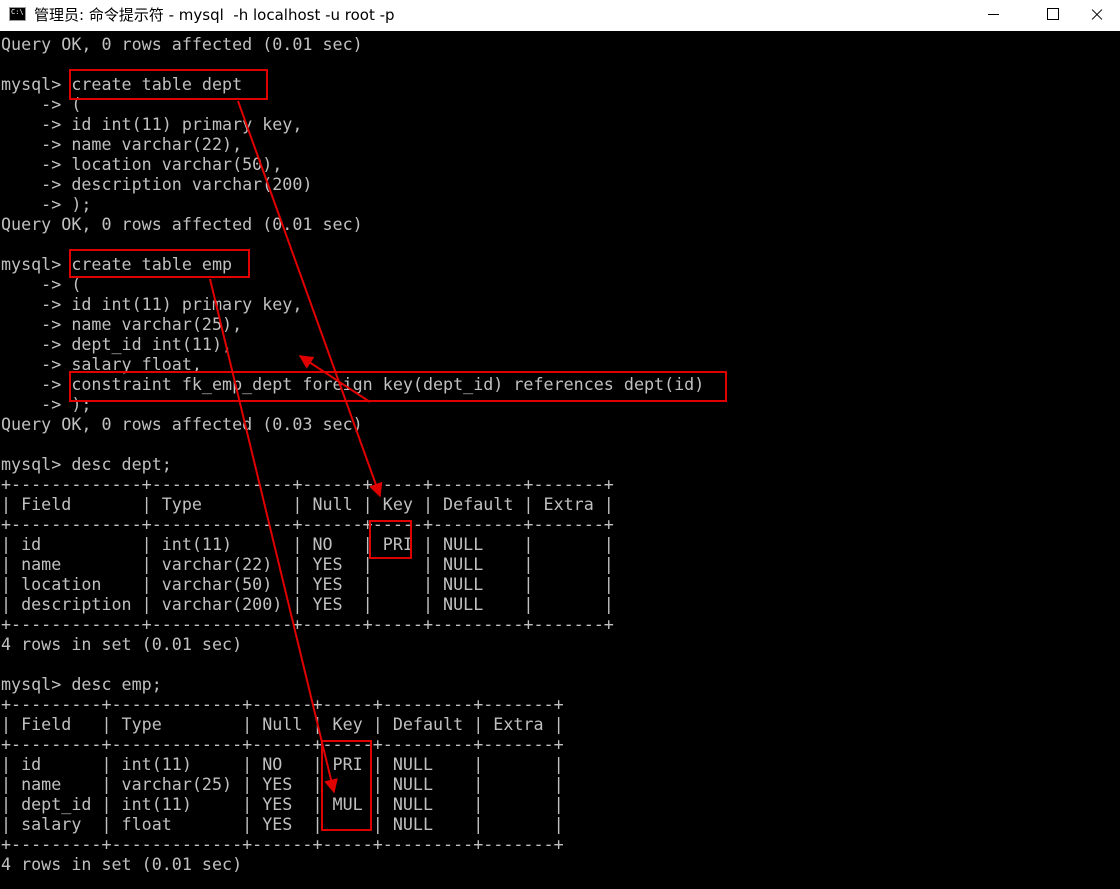  What do you see at coordinates (334, 379) in the screenshot?
I see `arrow-constraint-to-arrow` at bounding box center [334, 379].